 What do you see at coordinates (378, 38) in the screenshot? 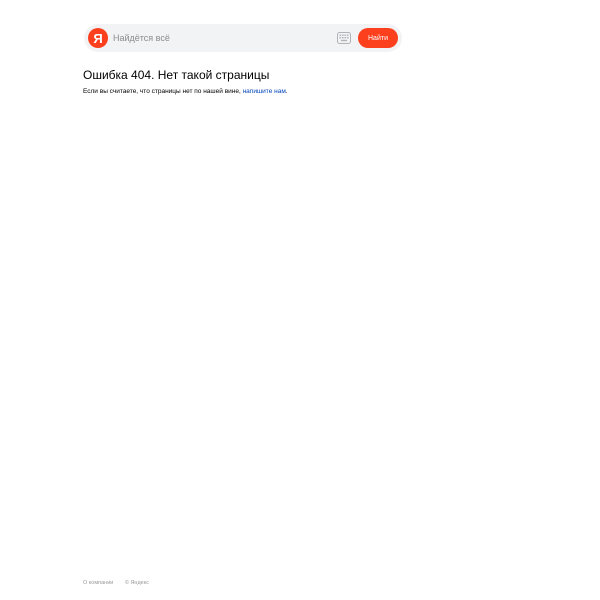
I see `search-button: Найти` at bounding box center [378, 38].